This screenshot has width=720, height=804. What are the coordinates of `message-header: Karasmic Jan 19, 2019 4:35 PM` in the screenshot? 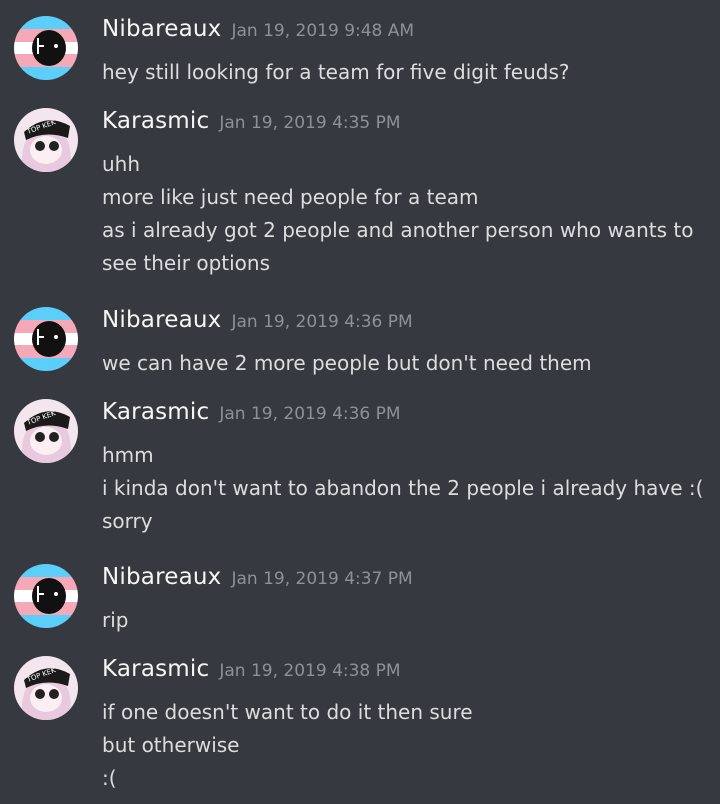 It's located at (251, 125).